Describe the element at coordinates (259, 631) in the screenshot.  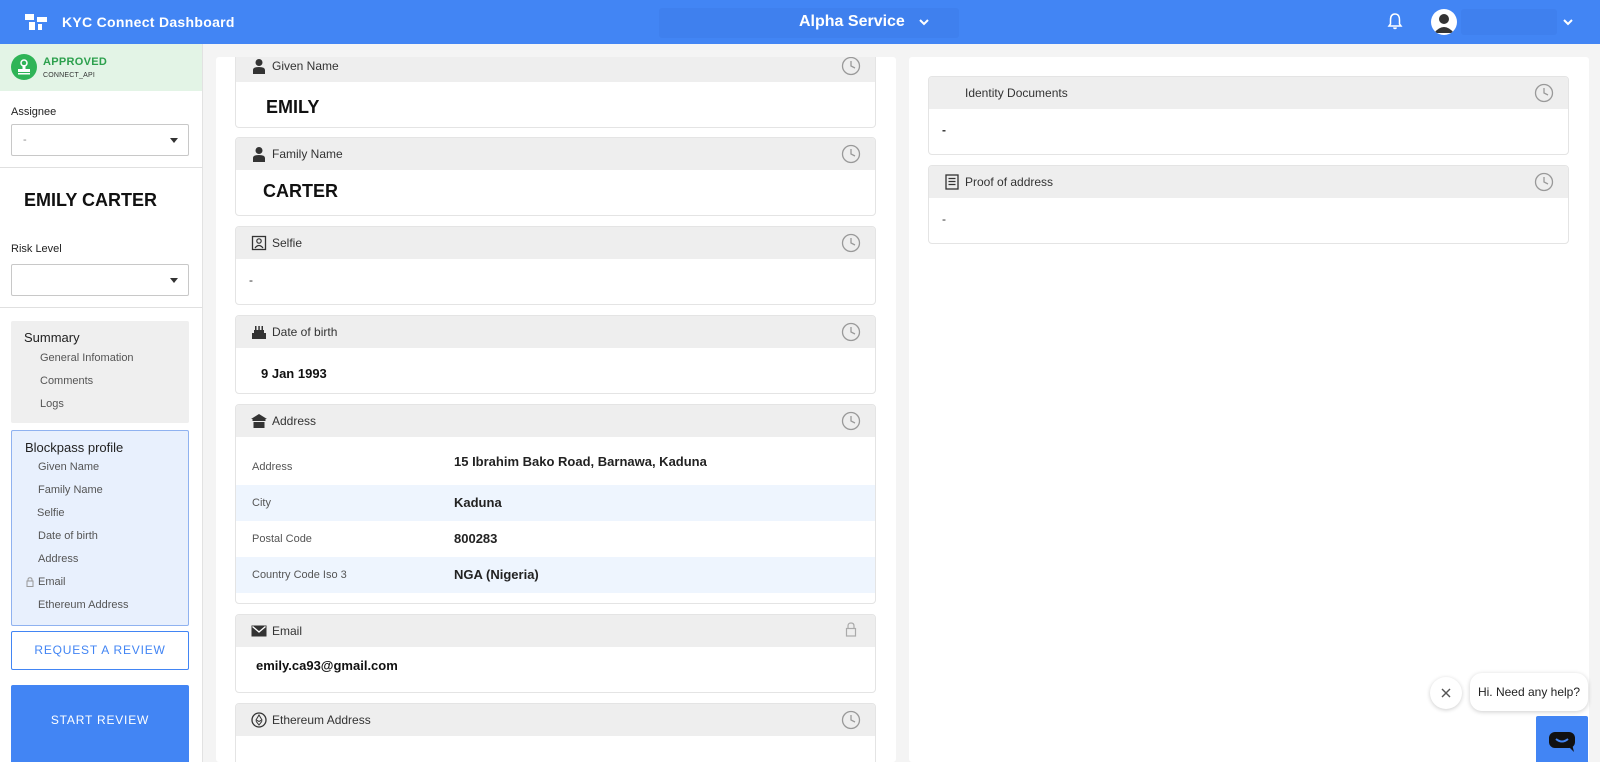
I see `mail-icon` at that location.